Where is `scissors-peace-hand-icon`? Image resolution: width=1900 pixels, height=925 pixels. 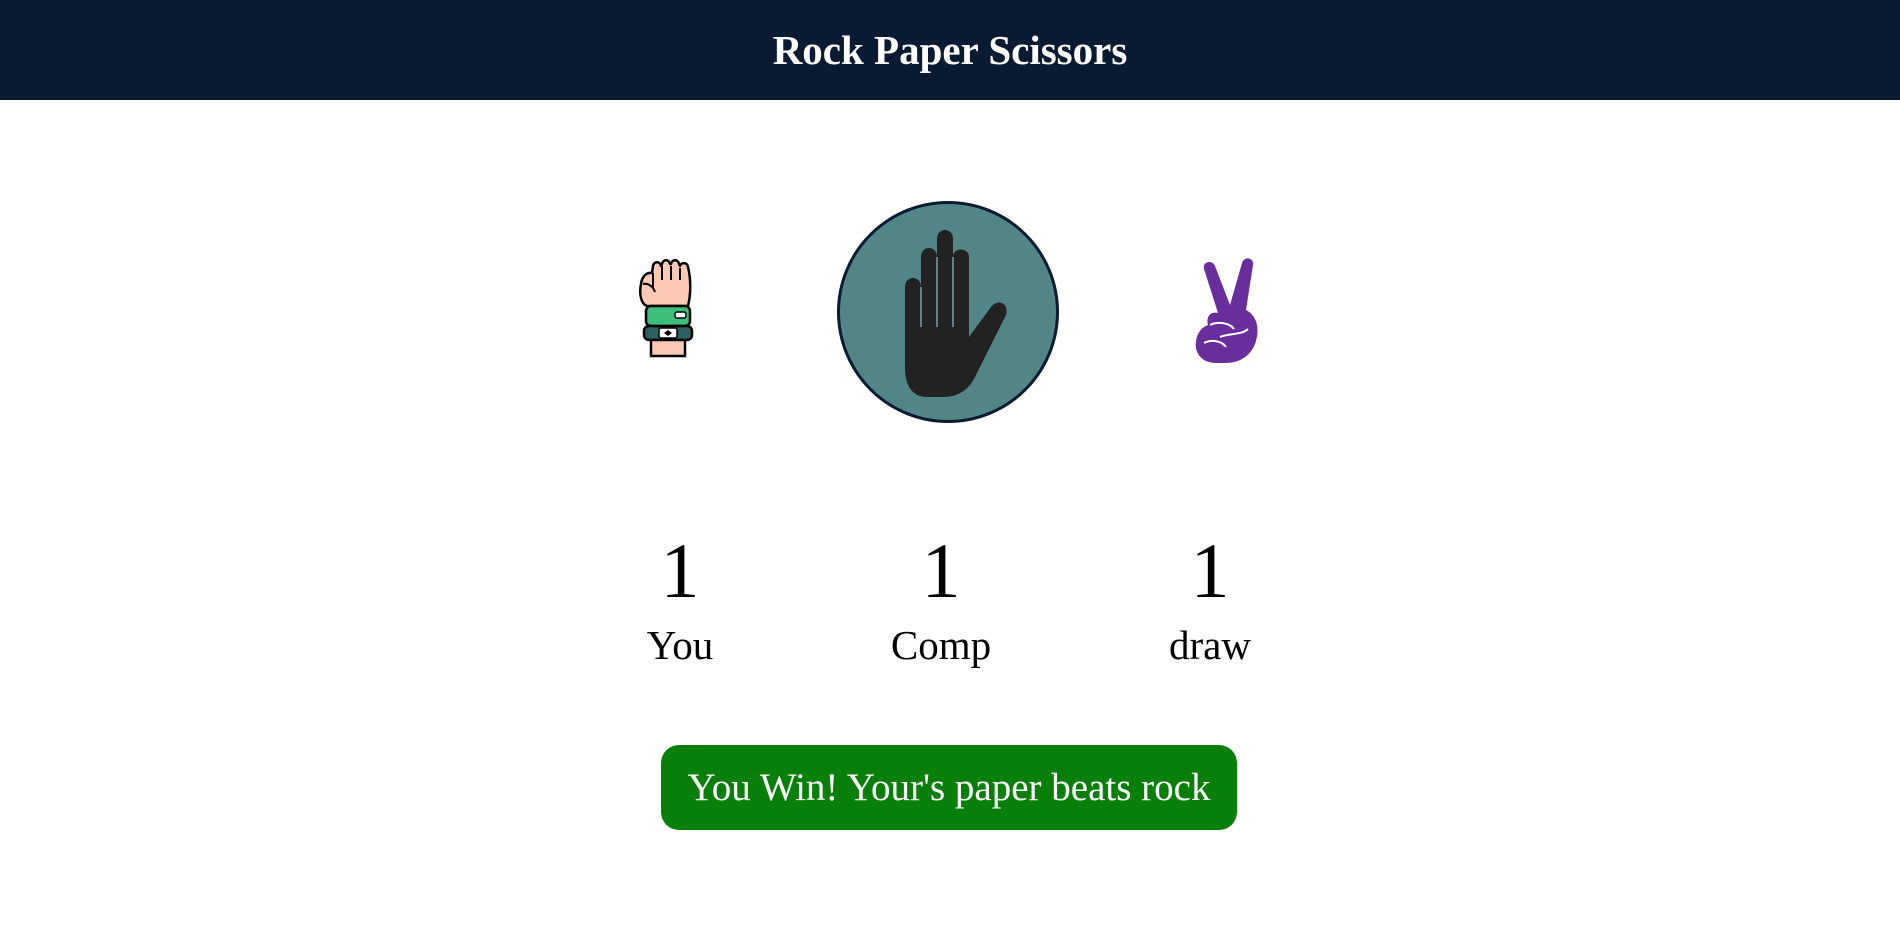 scissors-peace-hand-icon is located at coordinates (1226, 310).